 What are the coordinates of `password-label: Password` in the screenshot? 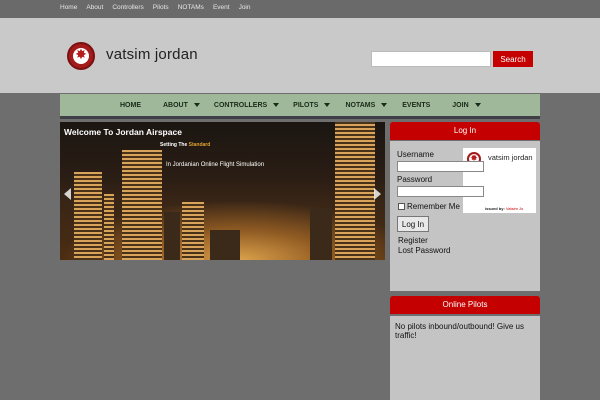 It's located at (415, 179).